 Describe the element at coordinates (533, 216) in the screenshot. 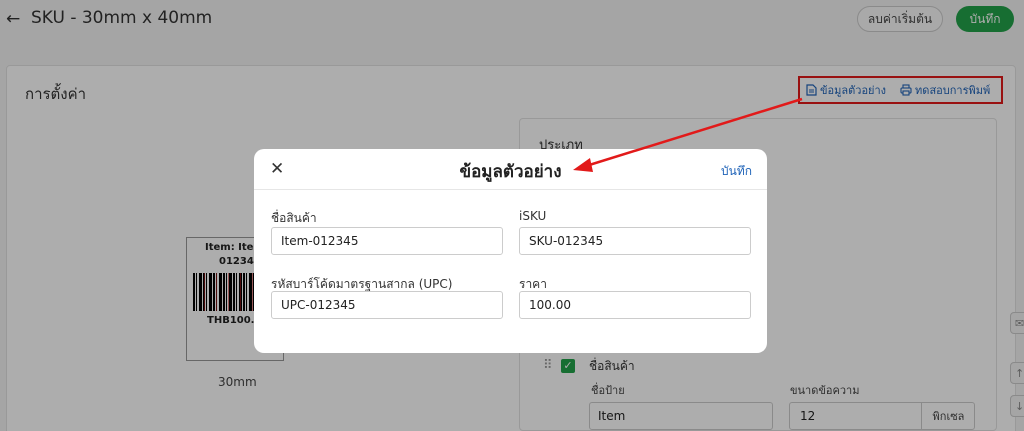

I see `isku-label: iSKU` at that location.